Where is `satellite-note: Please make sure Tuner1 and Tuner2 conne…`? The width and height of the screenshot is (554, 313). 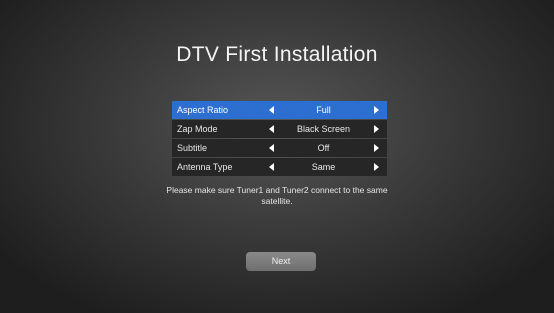 satellite-note: Please make sure Tuner1 and Tuner2 conne… is located at coordinates (277, 195).